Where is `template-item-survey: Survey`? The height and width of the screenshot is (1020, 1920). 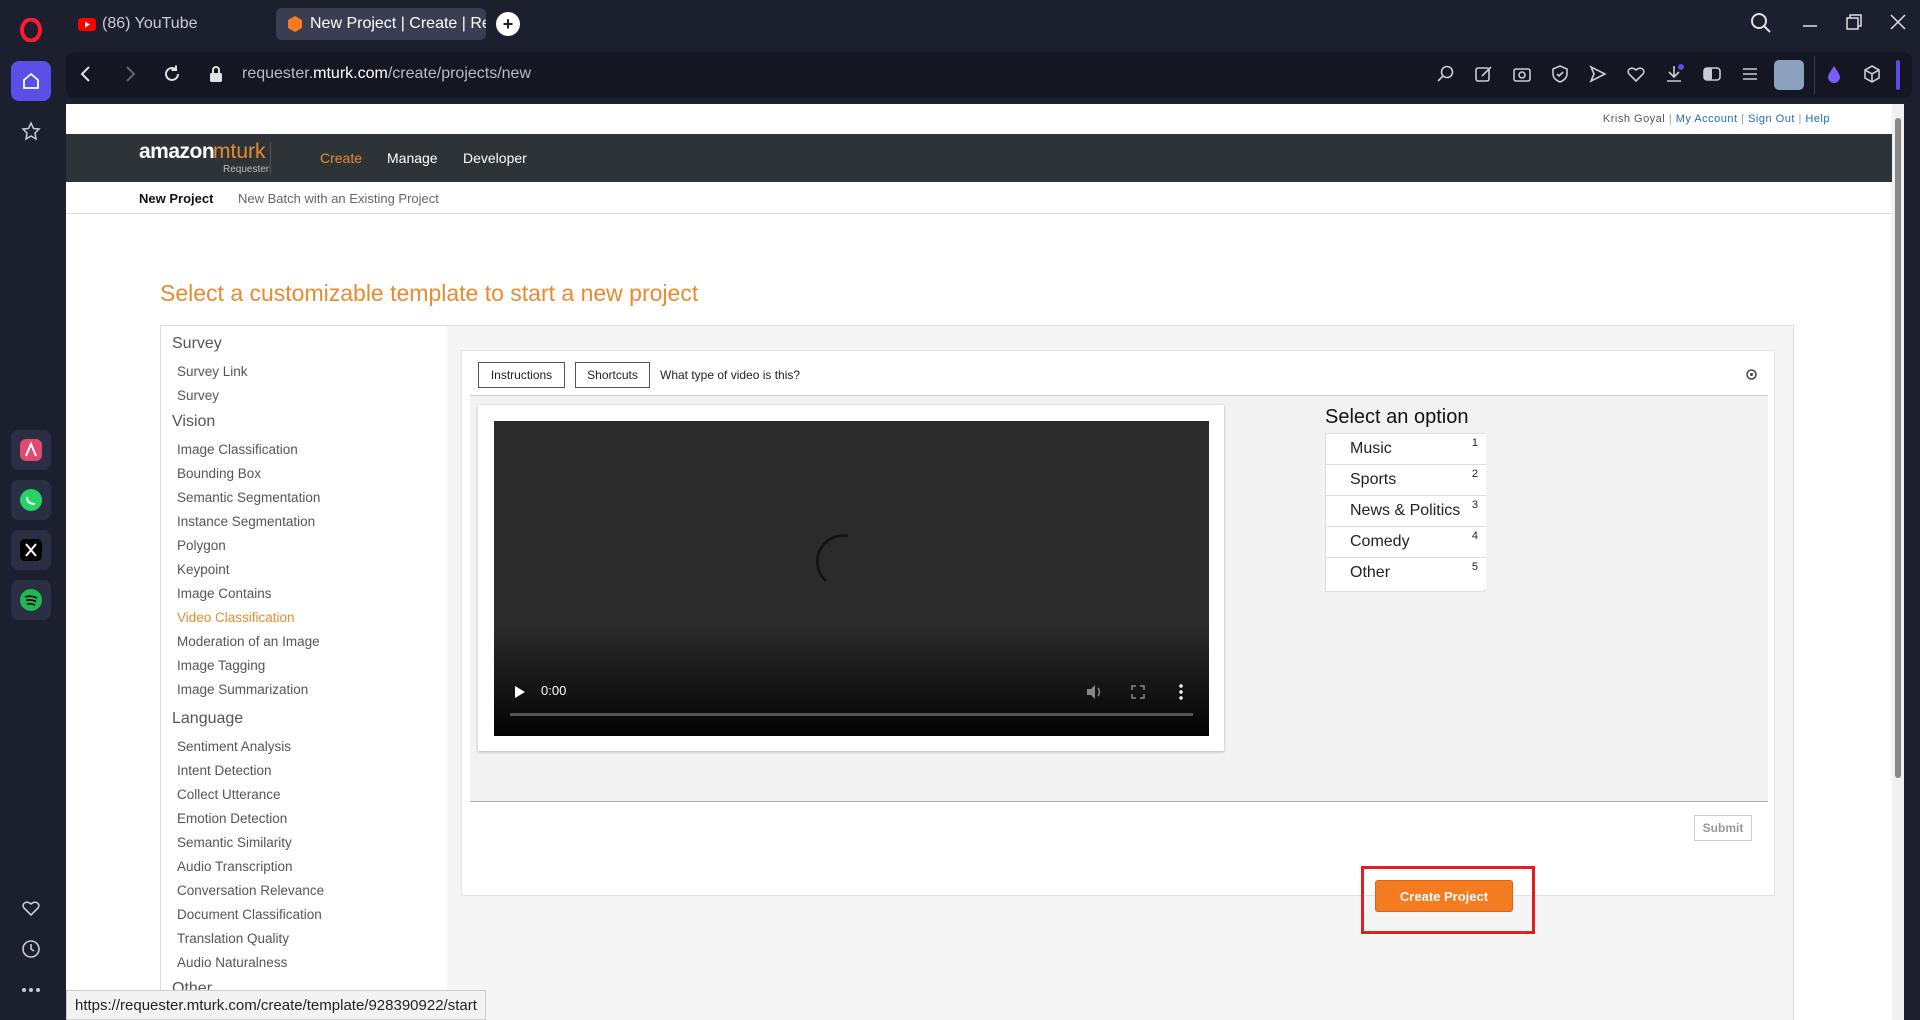 template-item-survey: Survey is located at coordinates (198, 395).